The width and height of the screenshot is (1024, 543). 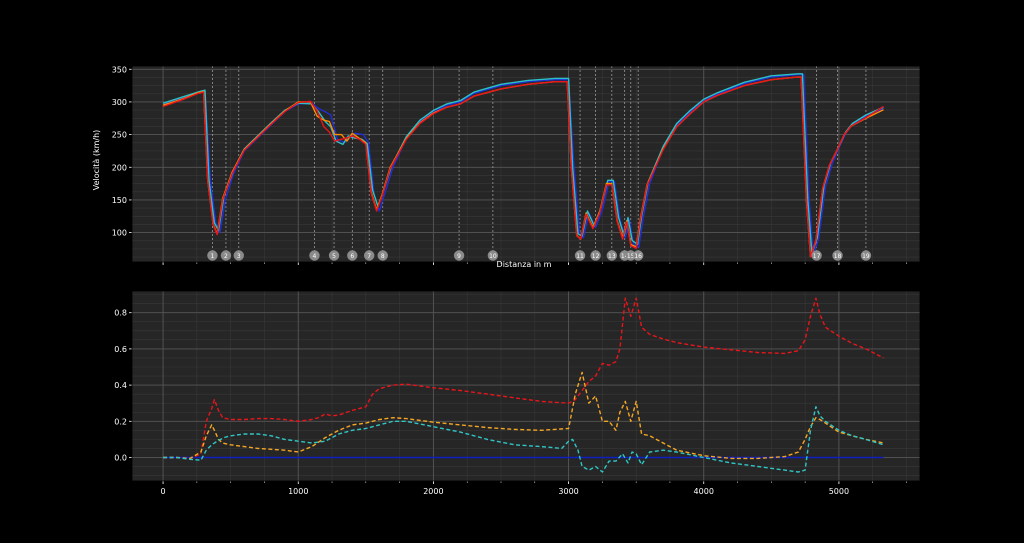 I want to click on delta-x-tick-label: 5000, so click(x=839, y=491).